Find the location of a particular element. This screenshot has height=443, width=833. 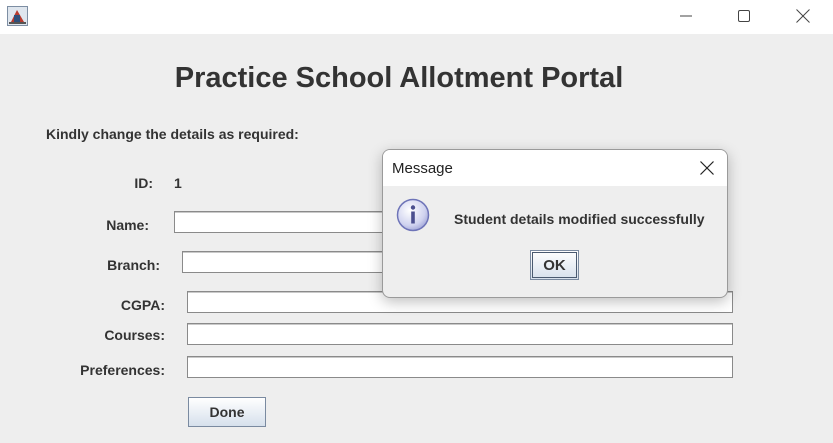

minimize-icon is located at coordinates (686, 16).